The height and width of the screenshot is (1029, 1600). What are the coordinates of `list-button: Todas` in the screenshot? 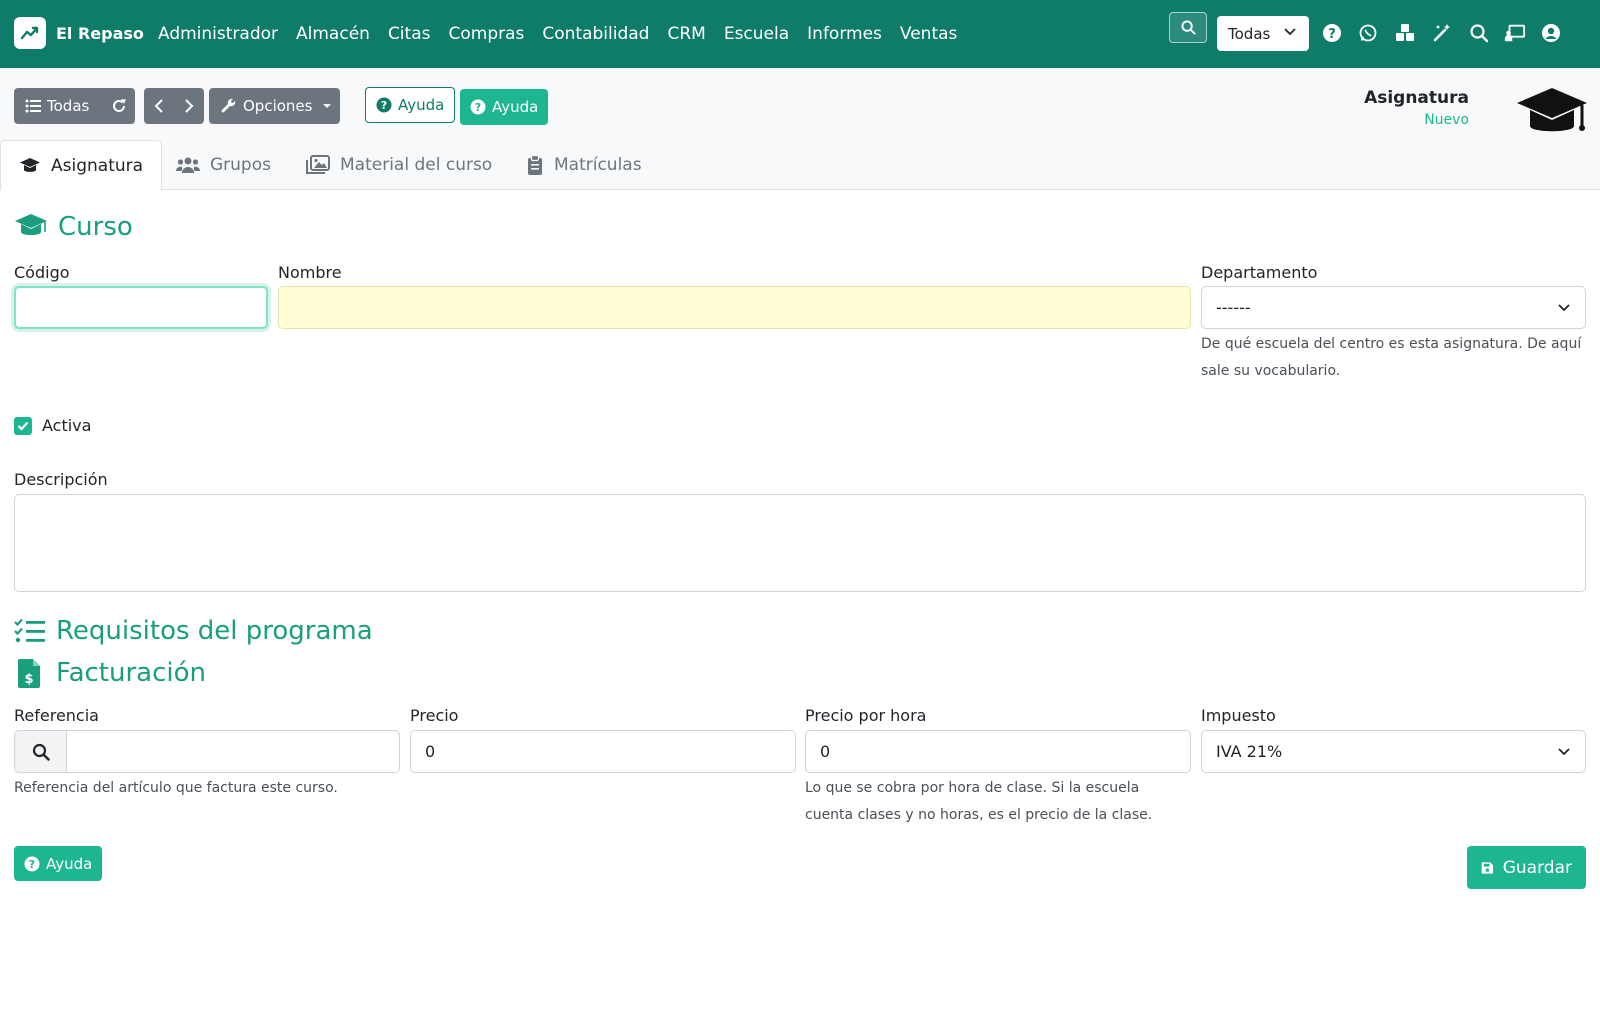 It's located at (51, 106).